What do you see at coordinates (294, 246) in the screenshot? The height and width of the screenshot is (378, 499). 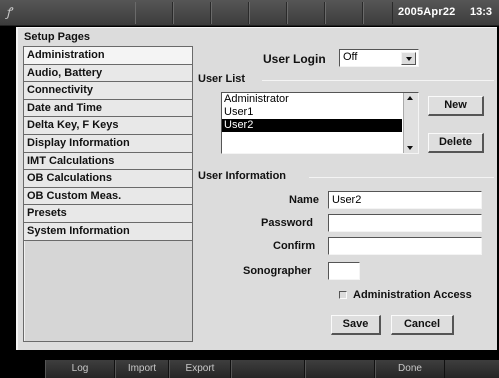 I see `confirm-label: Confirm` at bounding box center [294, 246].